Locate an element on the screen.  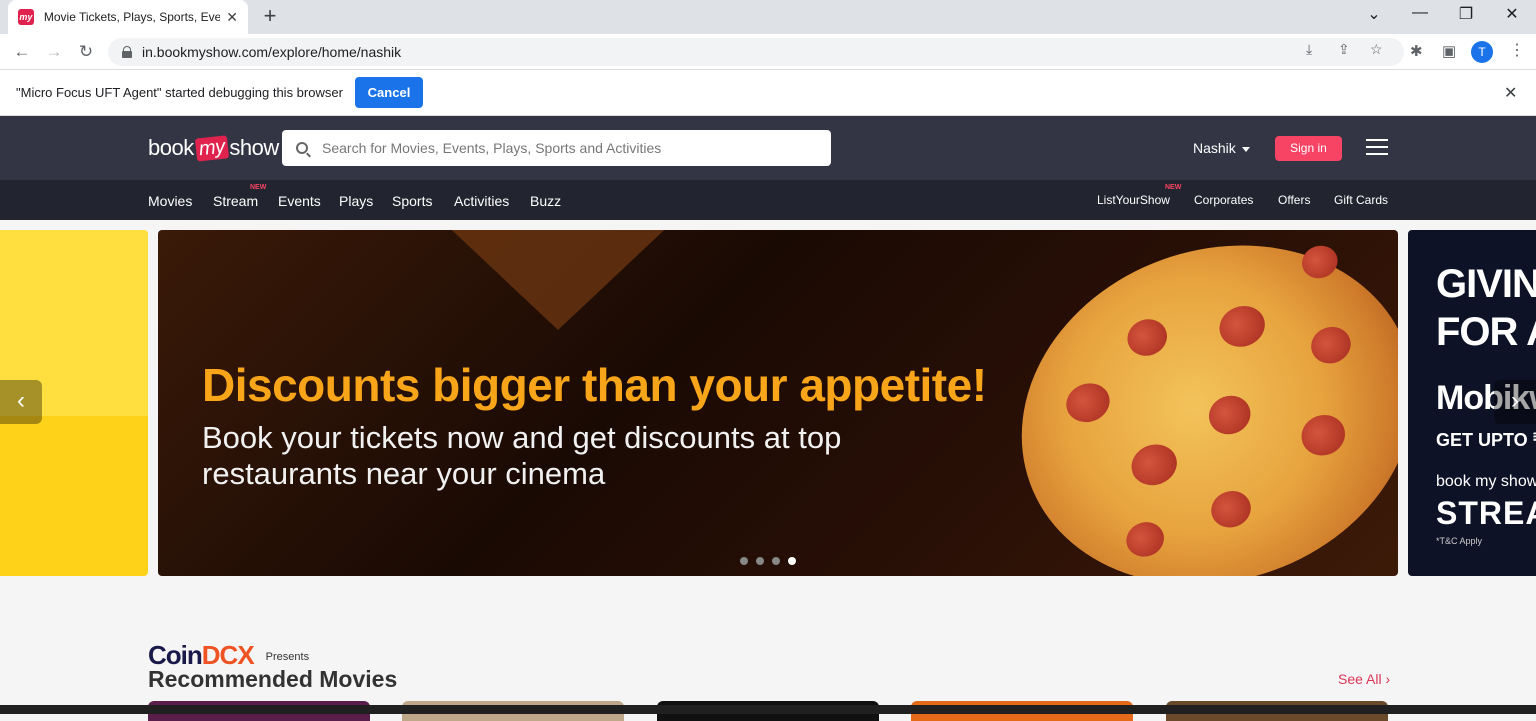
close-window-button: ✕ is located at coordinates (1512, 14).